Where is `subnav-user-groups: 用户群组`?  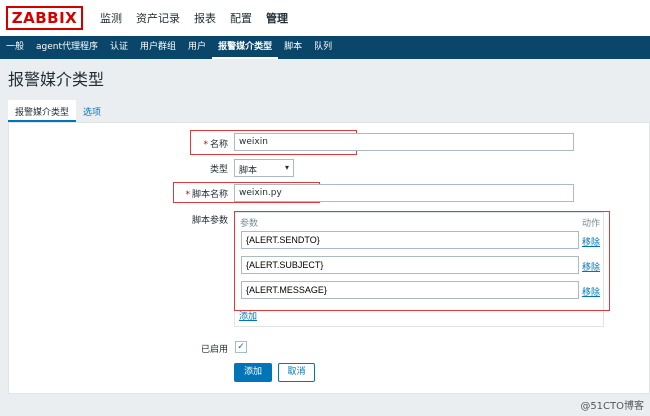 subnav-user-groups: 用户群组 is located at coordinates (158, 47).